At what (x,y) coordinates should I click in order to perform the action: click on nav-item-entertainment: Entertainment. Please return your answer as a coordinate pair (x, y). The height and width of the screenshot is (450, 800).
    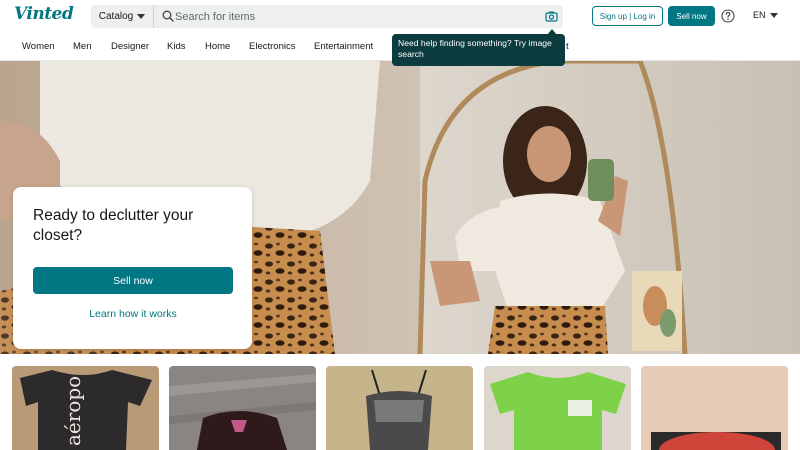
    Looking at the image, I should click on (343, 46).